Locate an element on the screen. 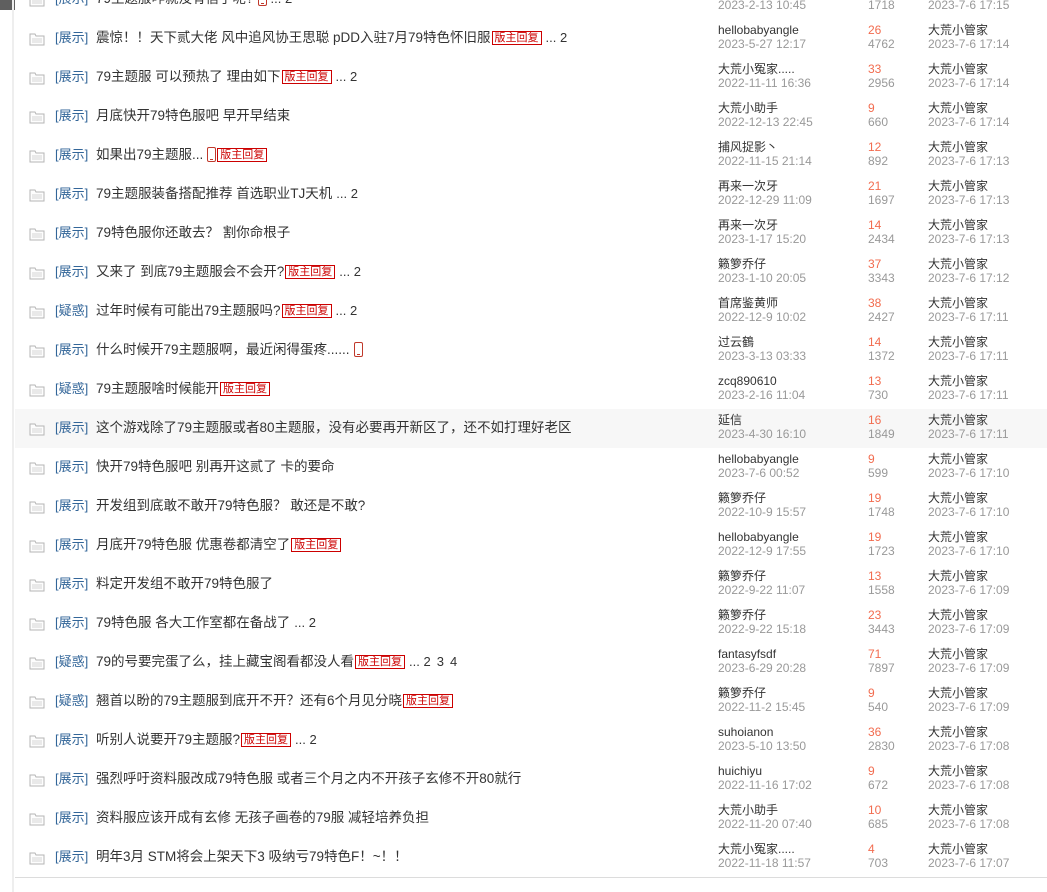 The height and width of the screenshot is (892, 1047). reply-count: 23 is located at coordinates (874, 615).